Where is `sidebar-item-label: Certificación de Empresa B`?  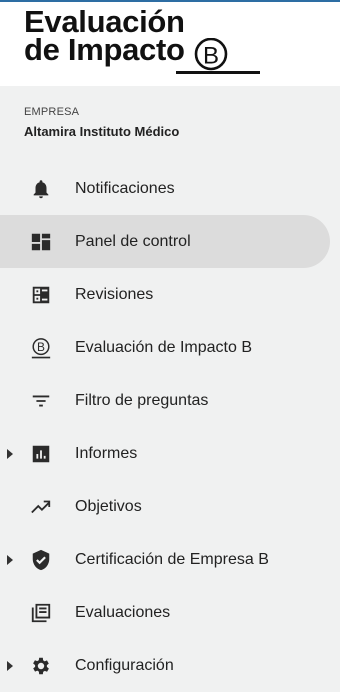
sidebar-item-label: Certificación de Empresa B is located at coordinates (172, 559).